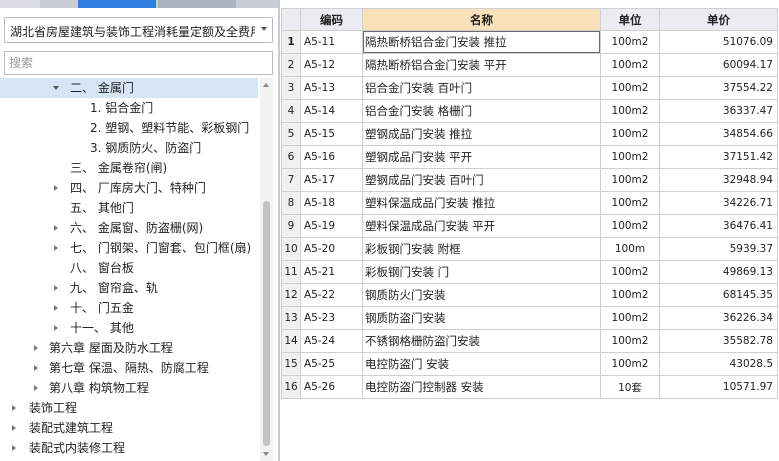 This screenshot has height=461, width=779. I want to click on name-cell: 钢质防火门安装, so click(481, 295).